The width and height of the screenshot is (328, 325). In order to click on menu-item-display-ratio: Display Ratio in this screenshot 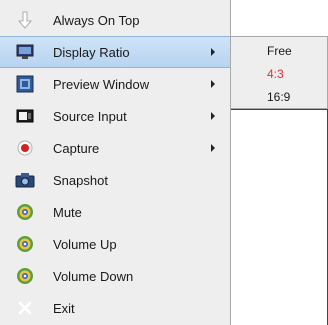, I will do `click(115, 52)`.